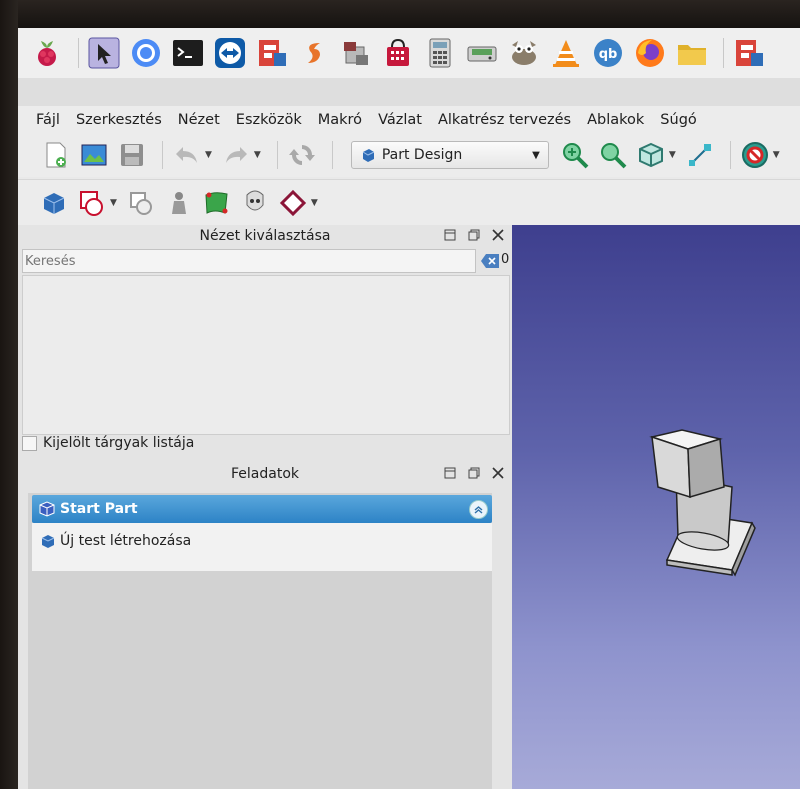 Image resolution: width=800 pixels, height=789 pixels. I want to click on freecad-icon, so click(272, 53).